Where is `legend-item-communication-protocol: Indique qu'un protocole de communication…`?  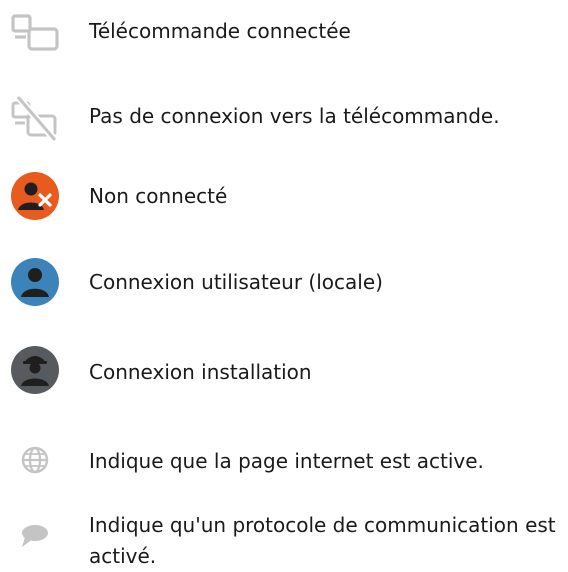 legend-item-communication-protocol: Indique qu'un protocole de communication… is located at coordinates (284, 537).